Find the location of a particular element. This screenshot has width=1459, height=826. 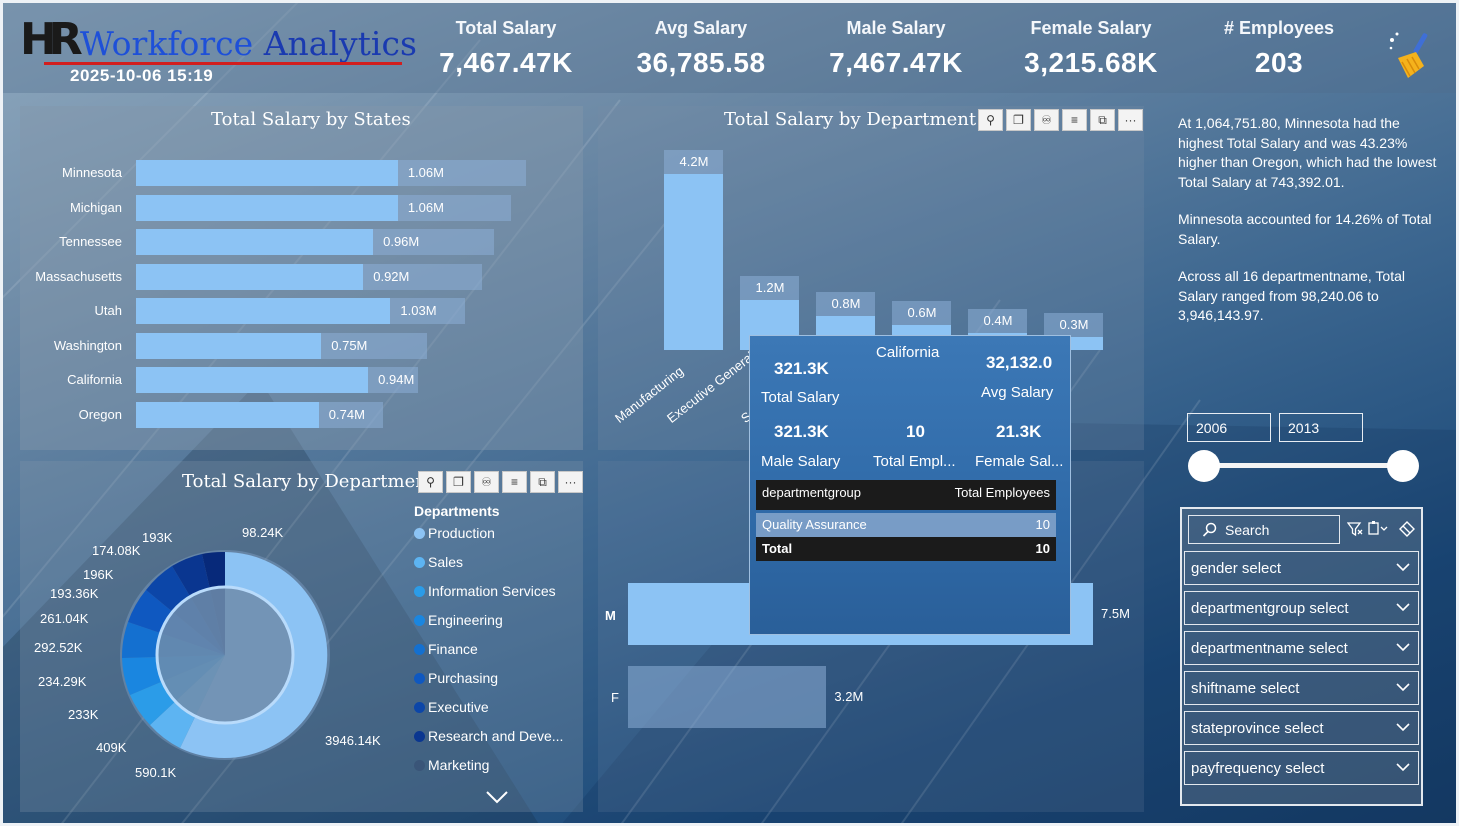

legend-item: Engineering is located at coordinates (458, 620).